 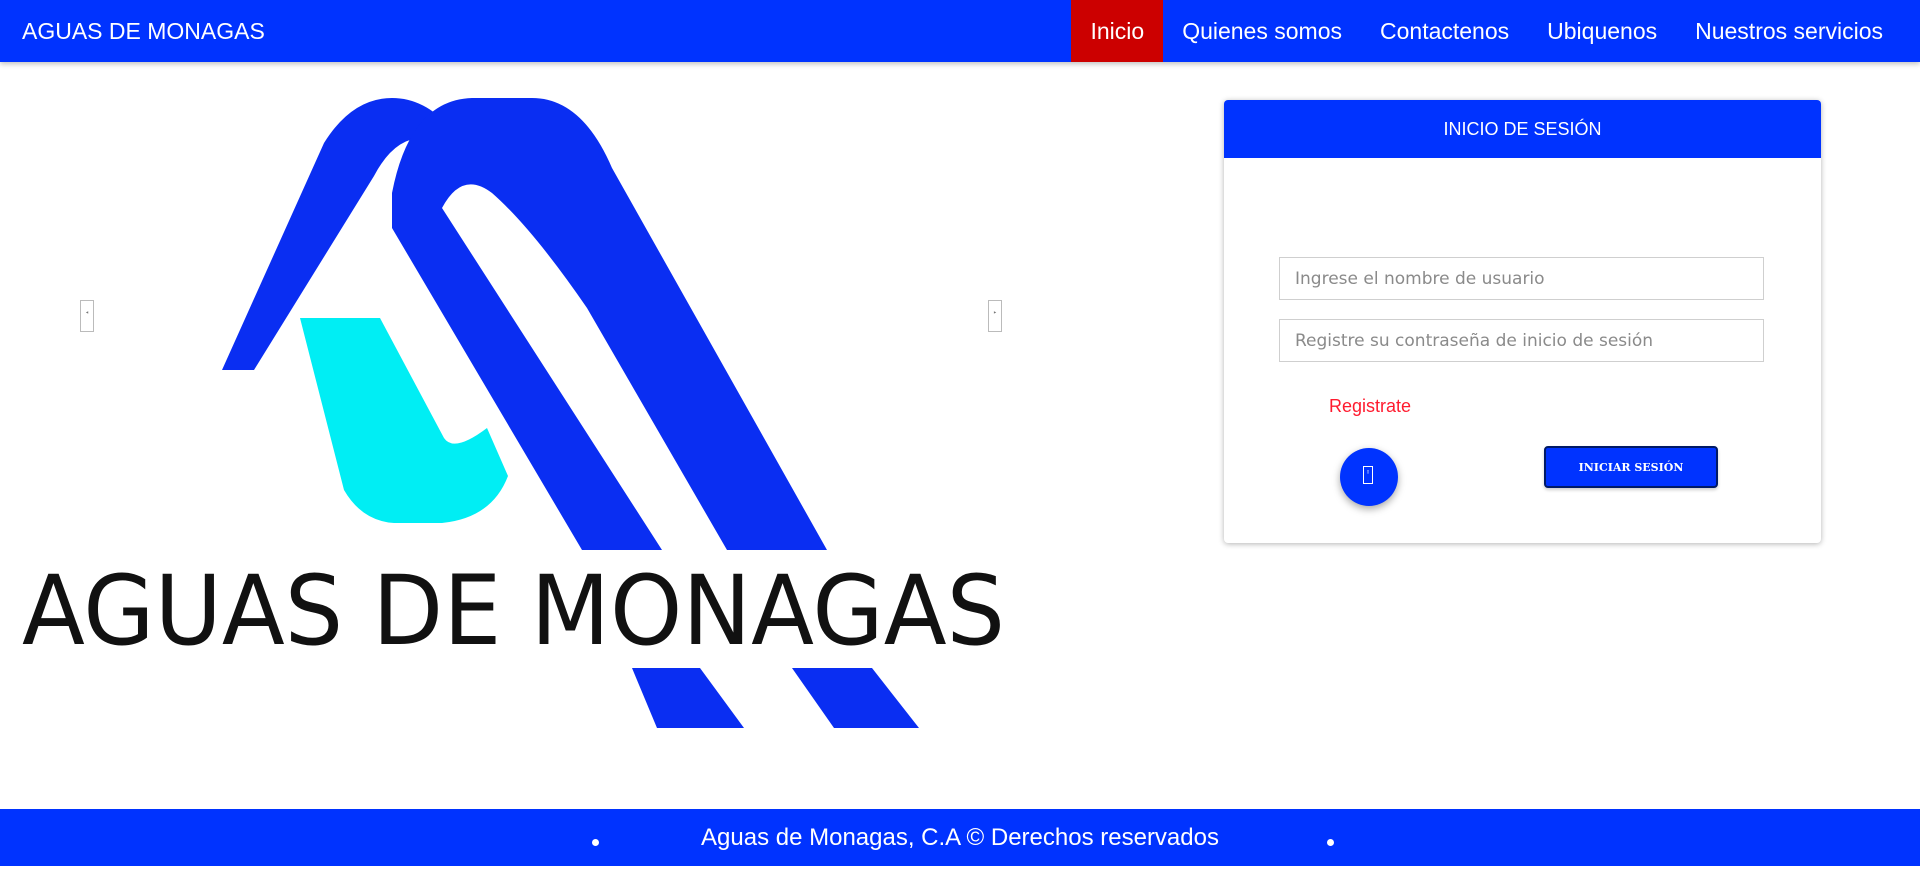 I want to click on register-link: Registrate, so click(x=1370, y=406).